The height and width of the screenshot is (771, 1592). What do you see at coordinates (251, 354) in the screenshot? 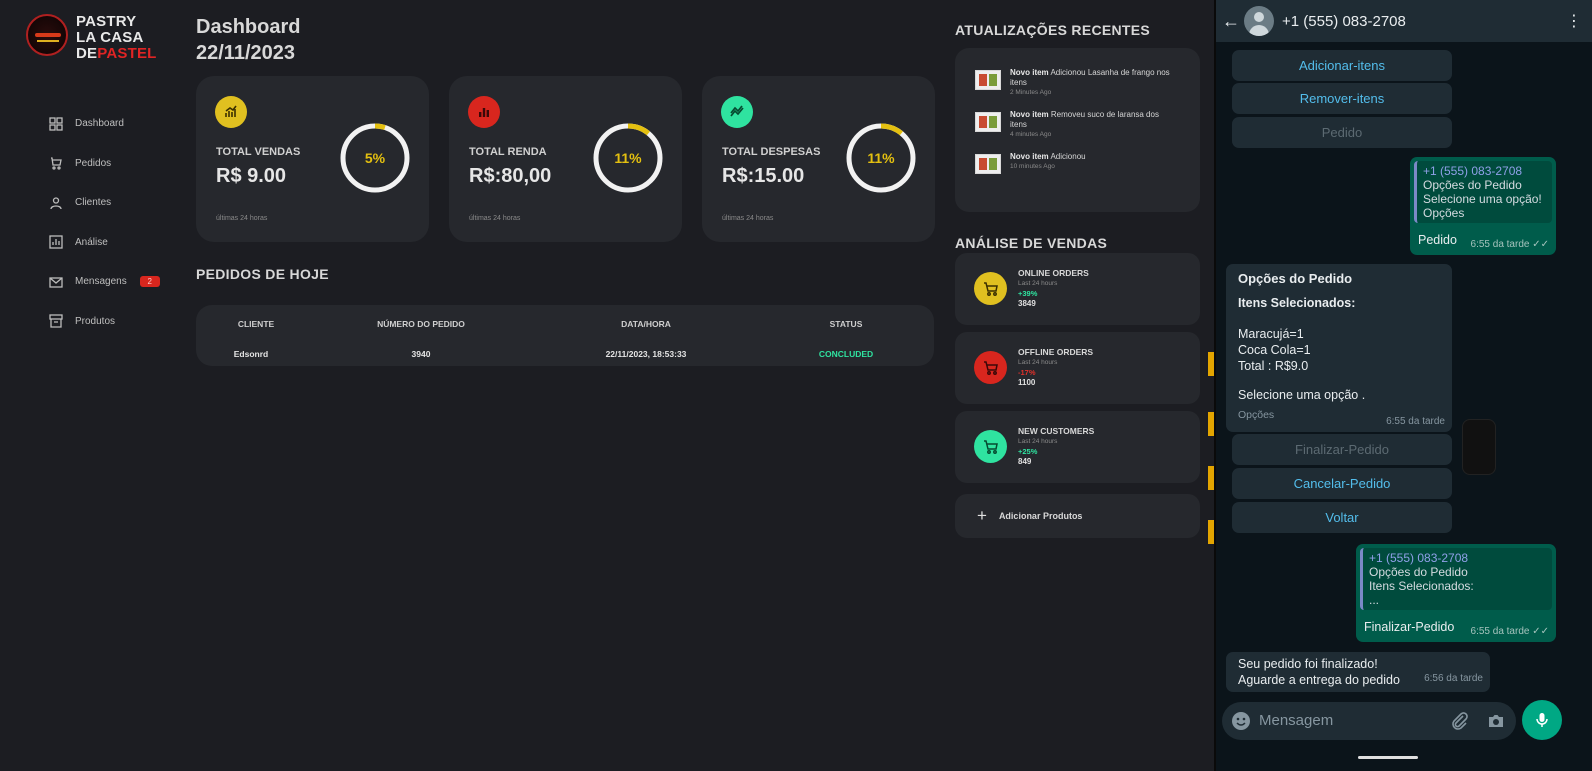
I see `cell-client: Edsonrd` at bounding box center [251, 354].